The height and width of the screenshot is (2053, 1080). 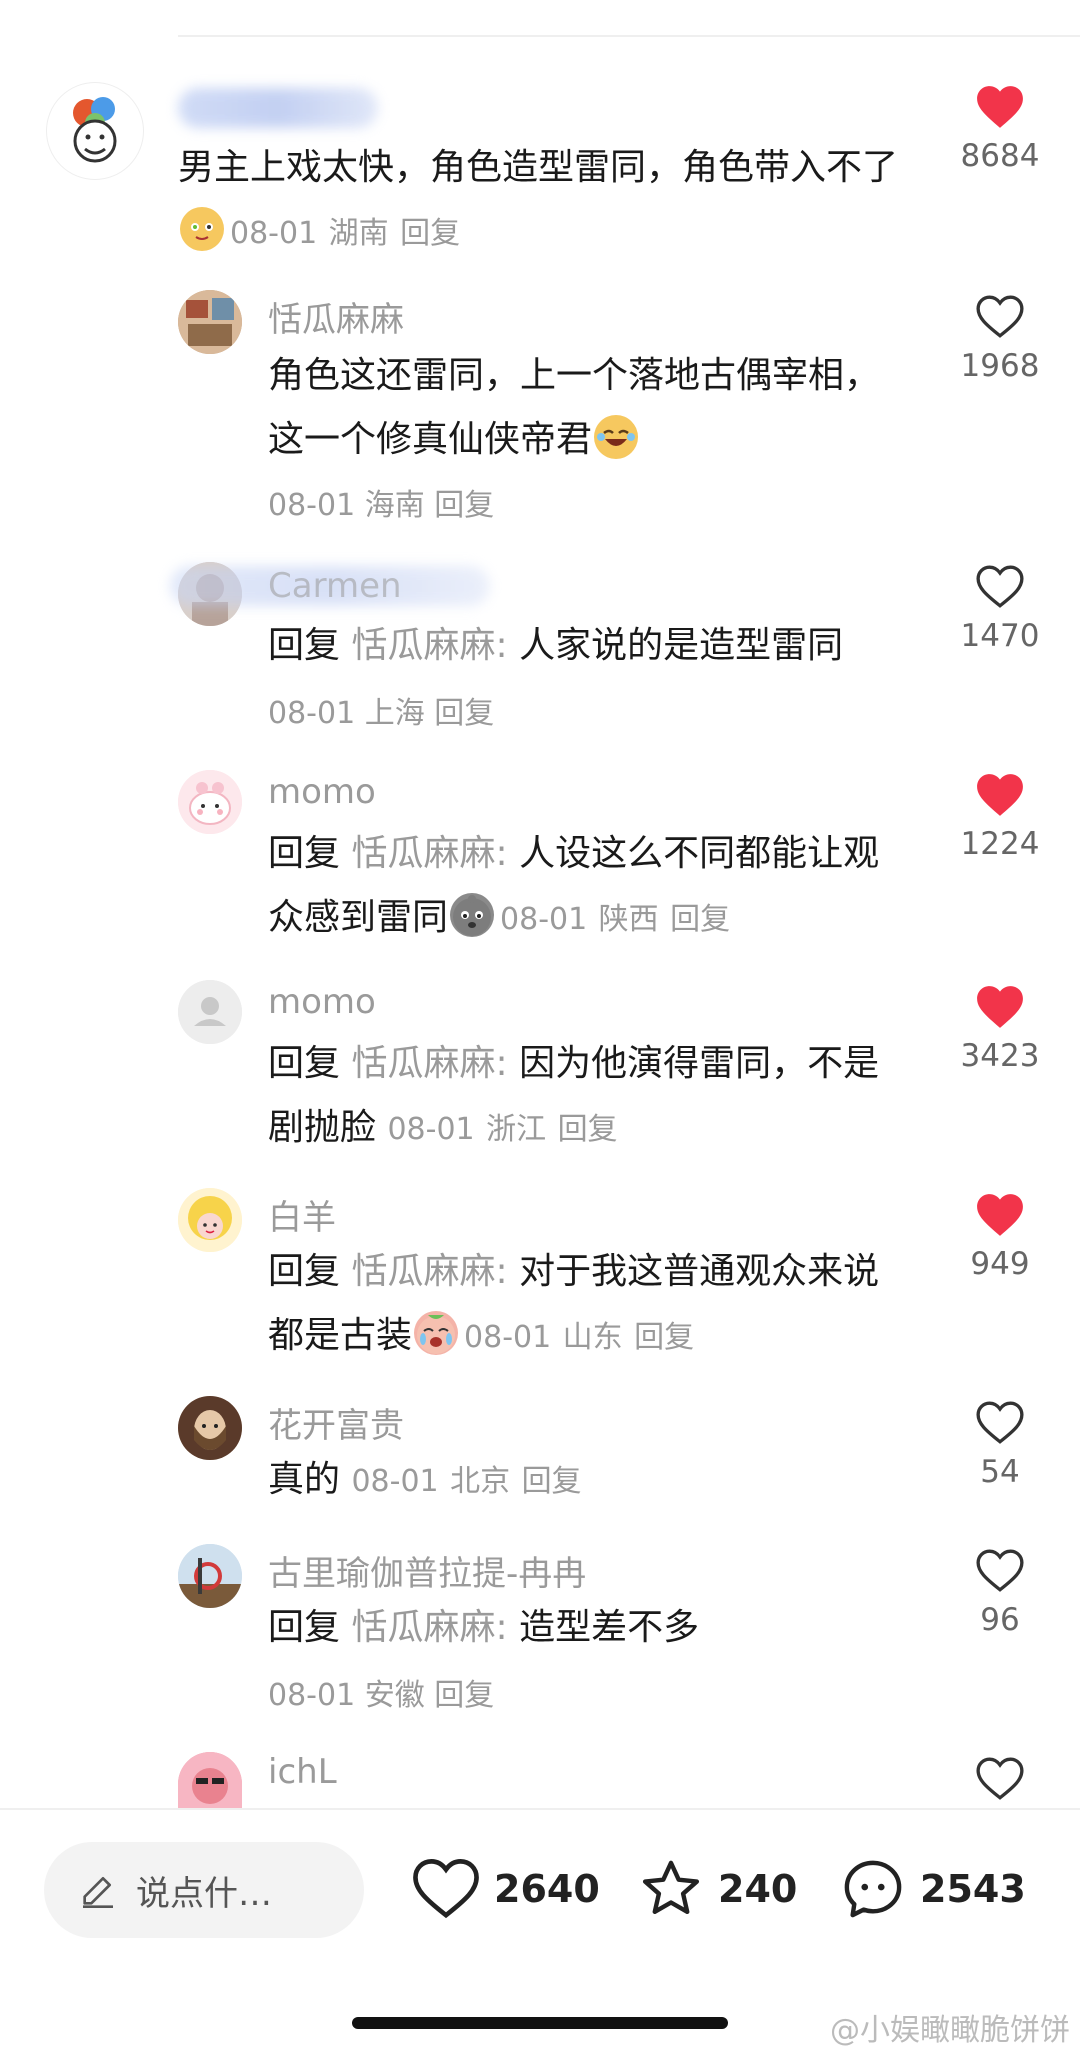 What do you see at coordinates (1000, 129) in the screenshot?
I see `like-button: 8684` at bounding box center [1000, 129].